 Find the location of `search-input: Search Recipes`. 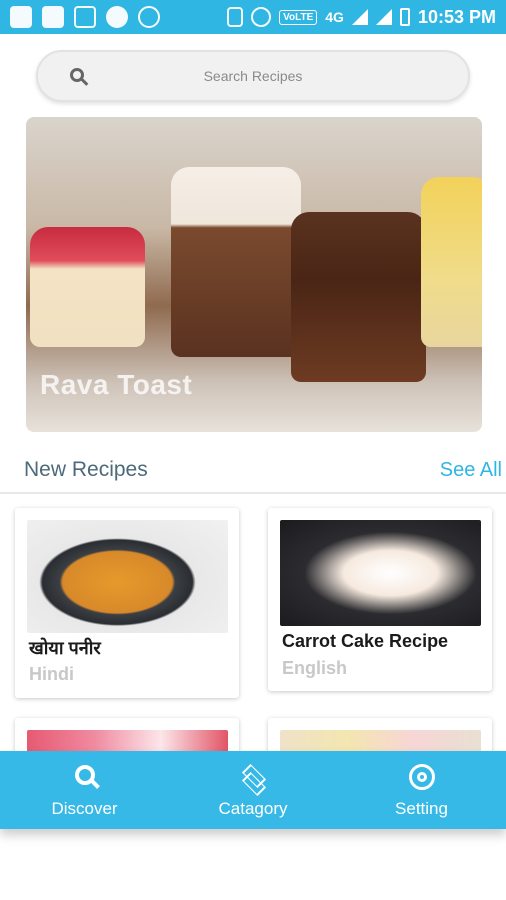

search-input: Search Recipes is located at coordinates (253, 76).